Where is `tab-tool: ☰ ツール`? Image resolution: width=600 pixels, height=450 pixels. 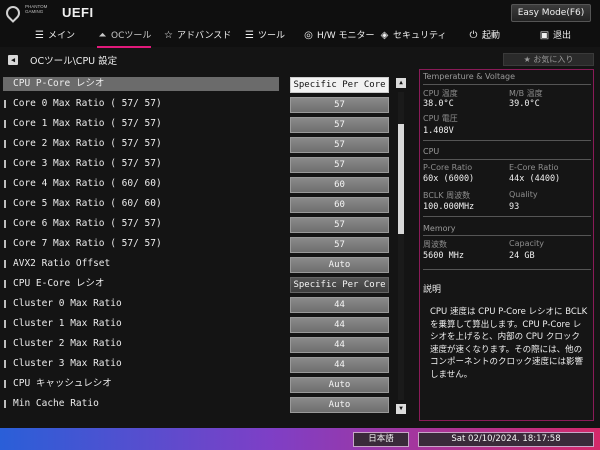 tab-tool: ☰ ツール is located at coordinates (264, 36).